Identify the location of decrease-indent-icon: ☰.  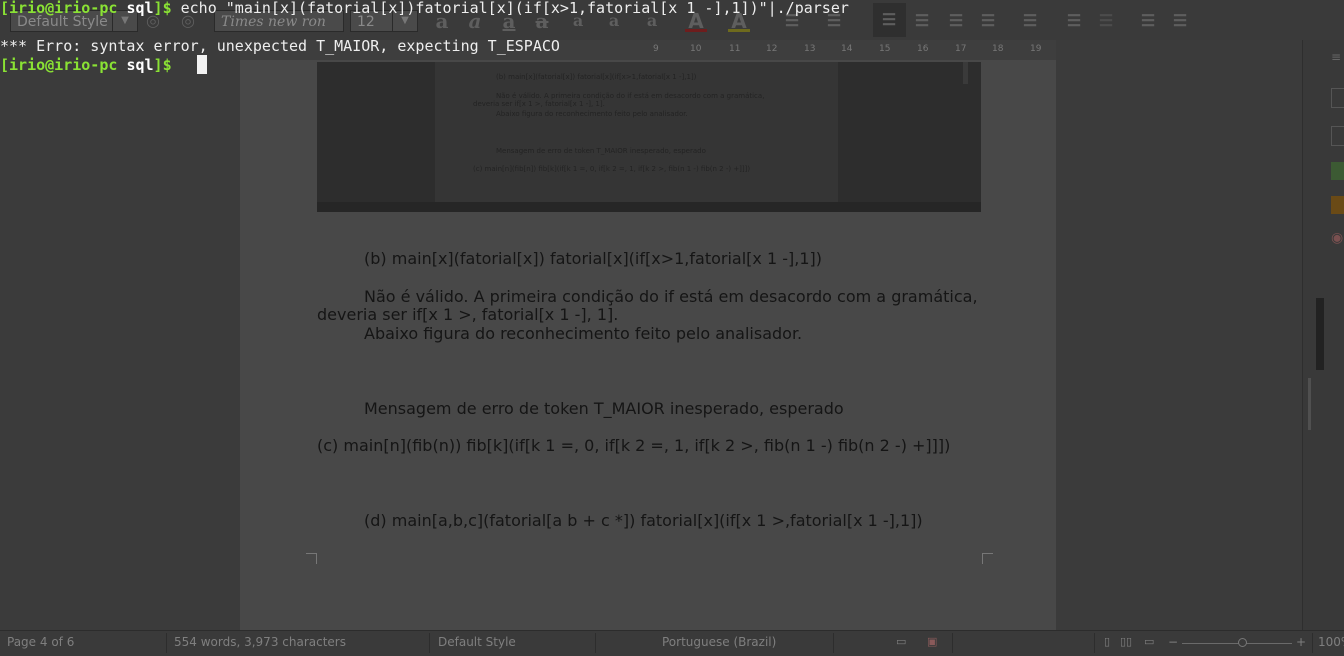
(1180, 21).